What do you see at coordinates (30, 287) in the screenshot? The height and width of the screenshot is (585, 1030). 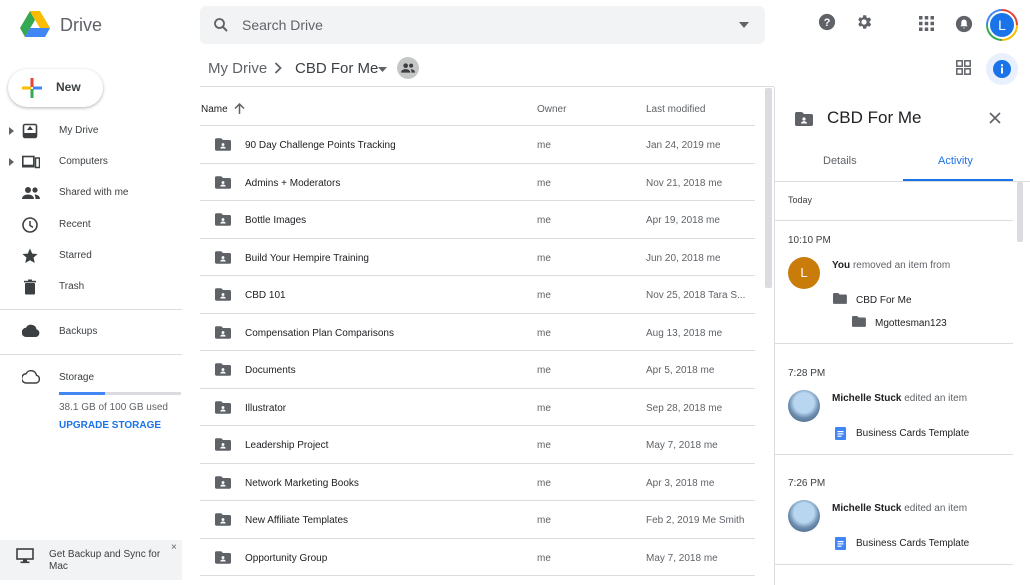 I see `trash-icon` at bounding box center [30, 287].